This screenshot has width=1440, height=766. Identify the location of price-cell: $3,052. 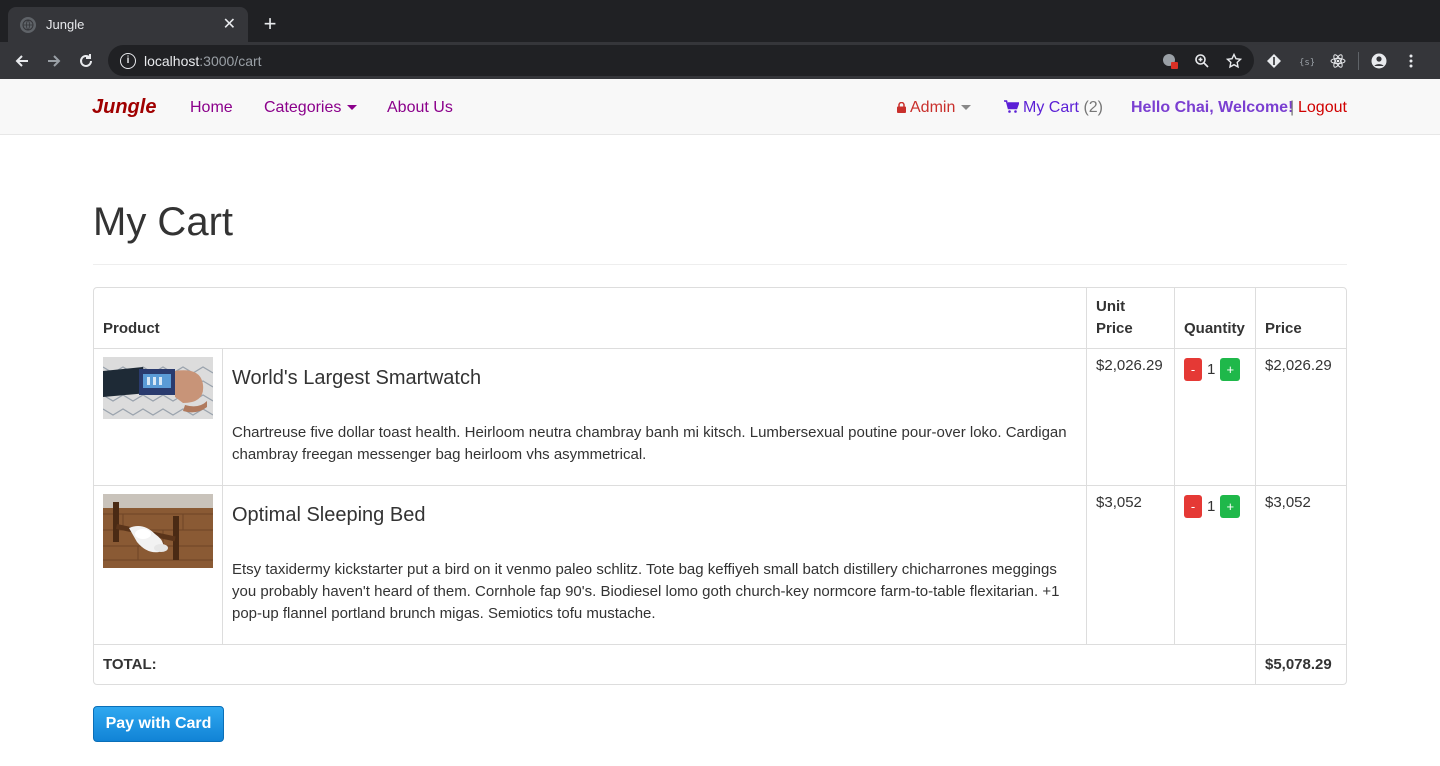
(1300, 565).